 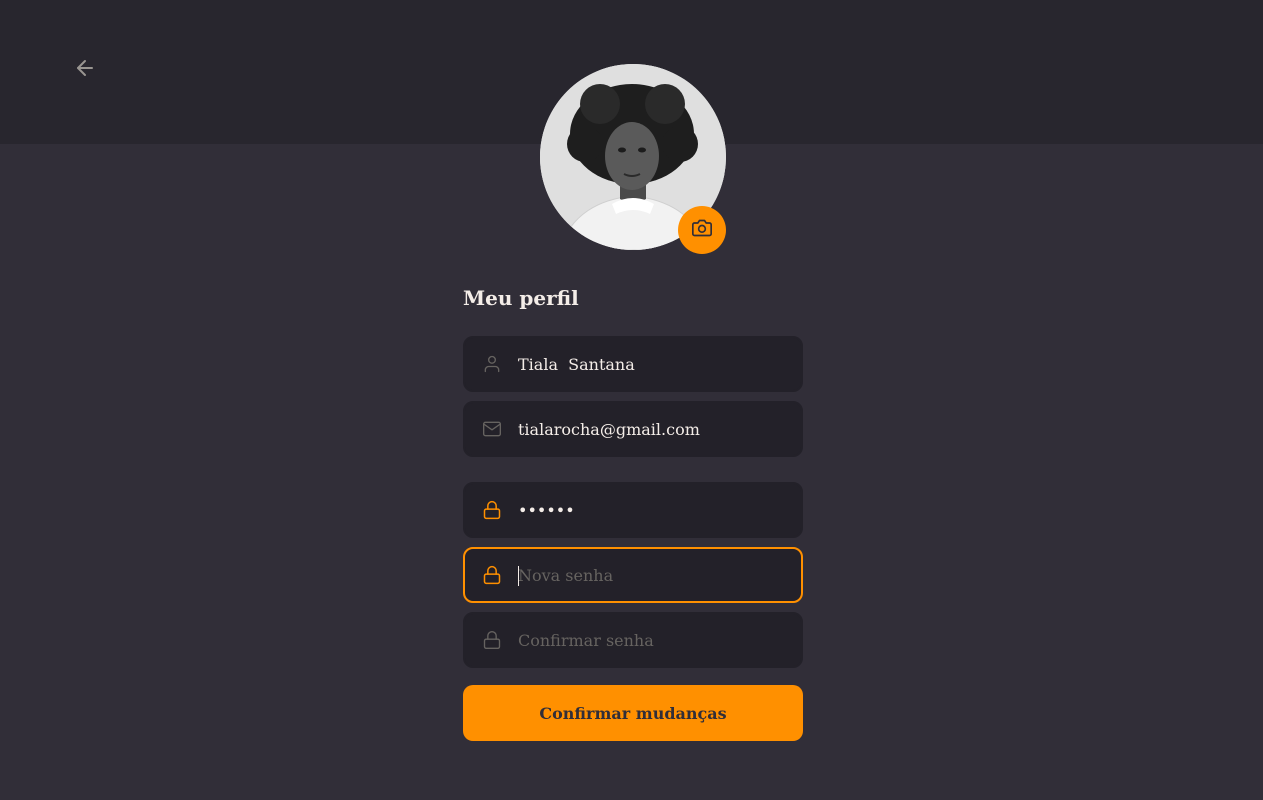 I want to click on old-password-input, so click(x=653, y=510).